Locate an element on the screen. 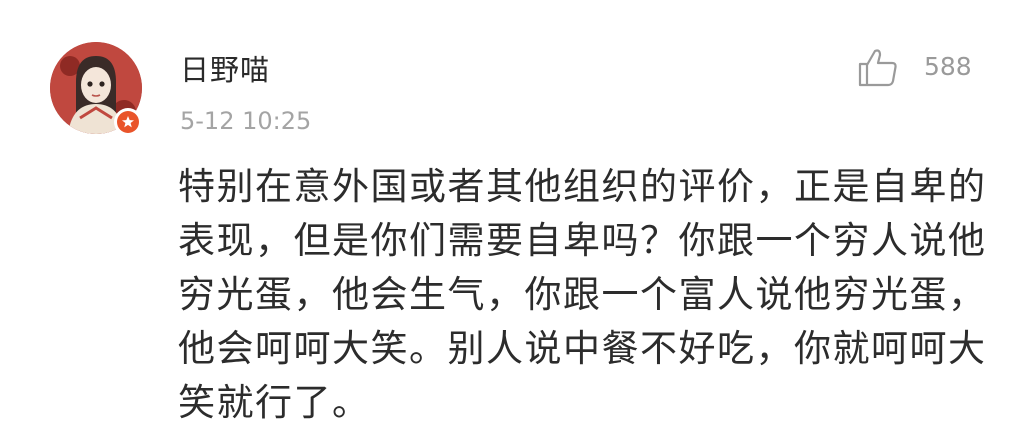 The width and height of the screenshot is (1024, 435). like-count: 588 is located at coordinates (948, 66).